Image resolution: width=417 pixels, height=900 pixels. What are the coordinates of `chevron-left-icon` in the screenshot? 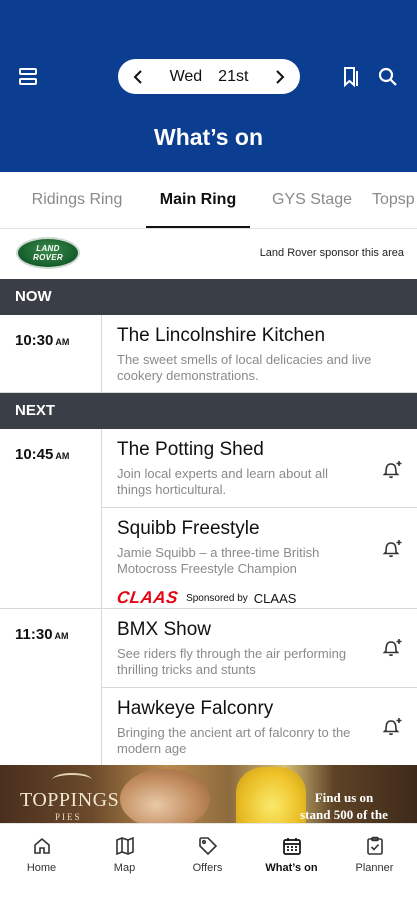 It's located at (138, 77).